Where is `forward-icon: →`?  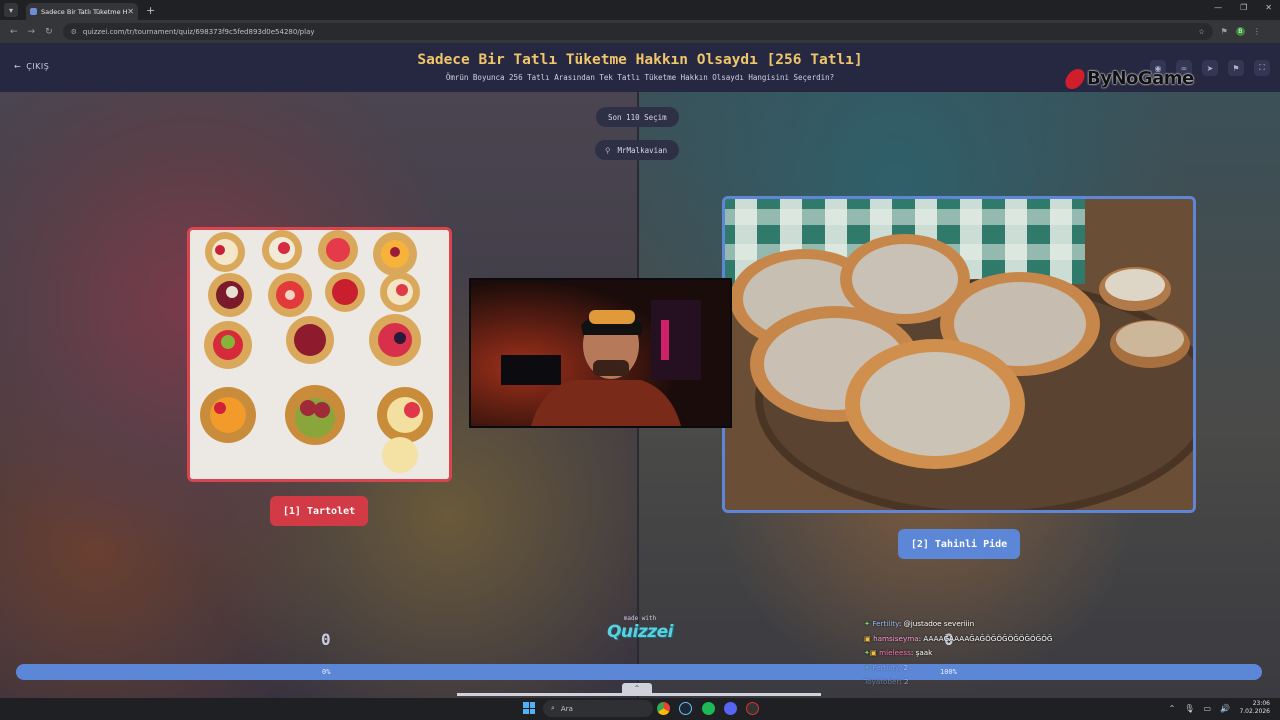
forward-icon: → is located at coordinates (32, 32).